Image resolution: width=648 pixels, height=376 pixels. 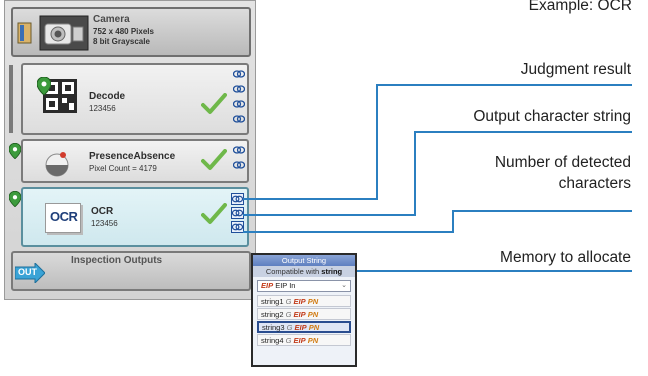 What do you see at coordinates (552, 116) in the screenshot?
I see `callout-output-string: Output character string` at bounding box center [552, 116].